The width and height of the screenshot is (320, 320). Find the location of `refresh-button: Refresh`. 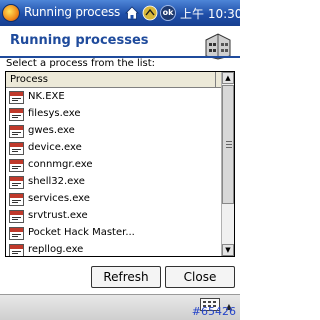

refresh-button: Refresh is located at coordinates (126, 277).